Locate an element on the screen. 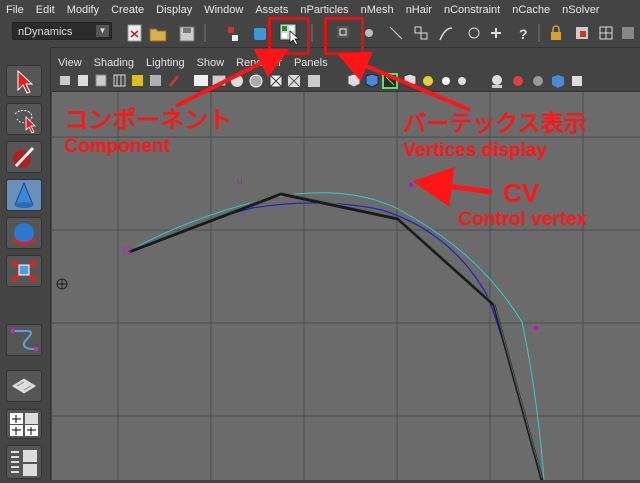  pencil-icon is located at coordinates (174, 81).